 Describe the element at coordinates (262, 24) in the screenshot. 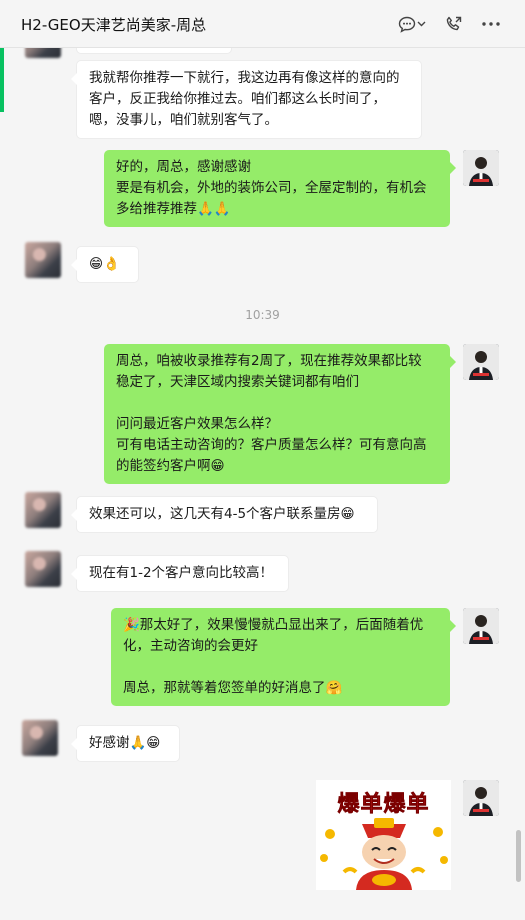

I see `title-bar: H2-GEO天津艺尚美家-周总` at that location.